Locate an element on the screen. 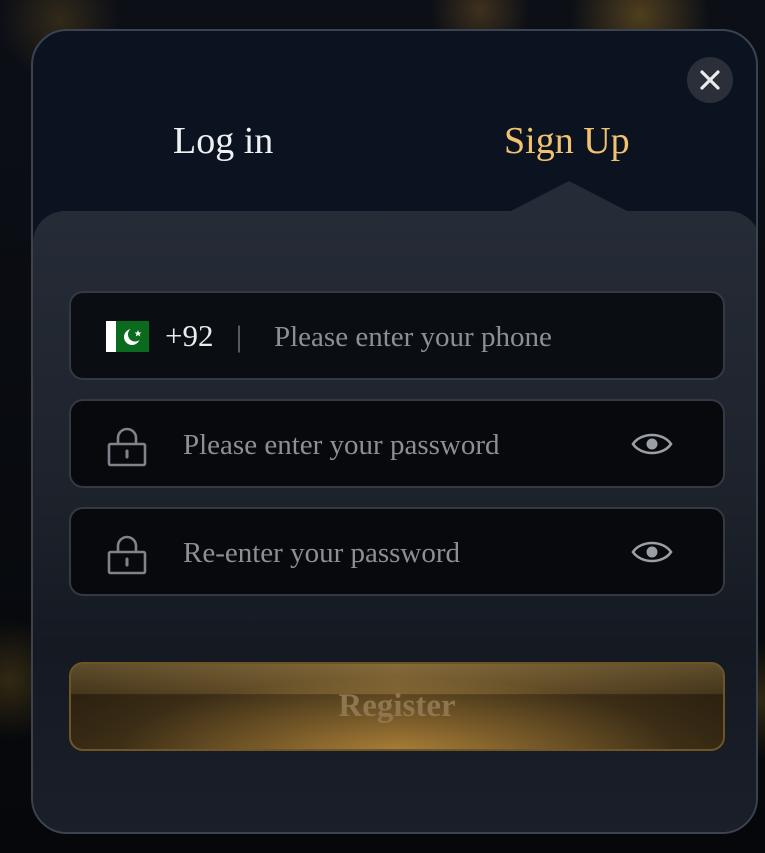 Image resolution: width=765 pixels, height=853 pixels. phone-field: +92 | is located at coordinates (397, 335).